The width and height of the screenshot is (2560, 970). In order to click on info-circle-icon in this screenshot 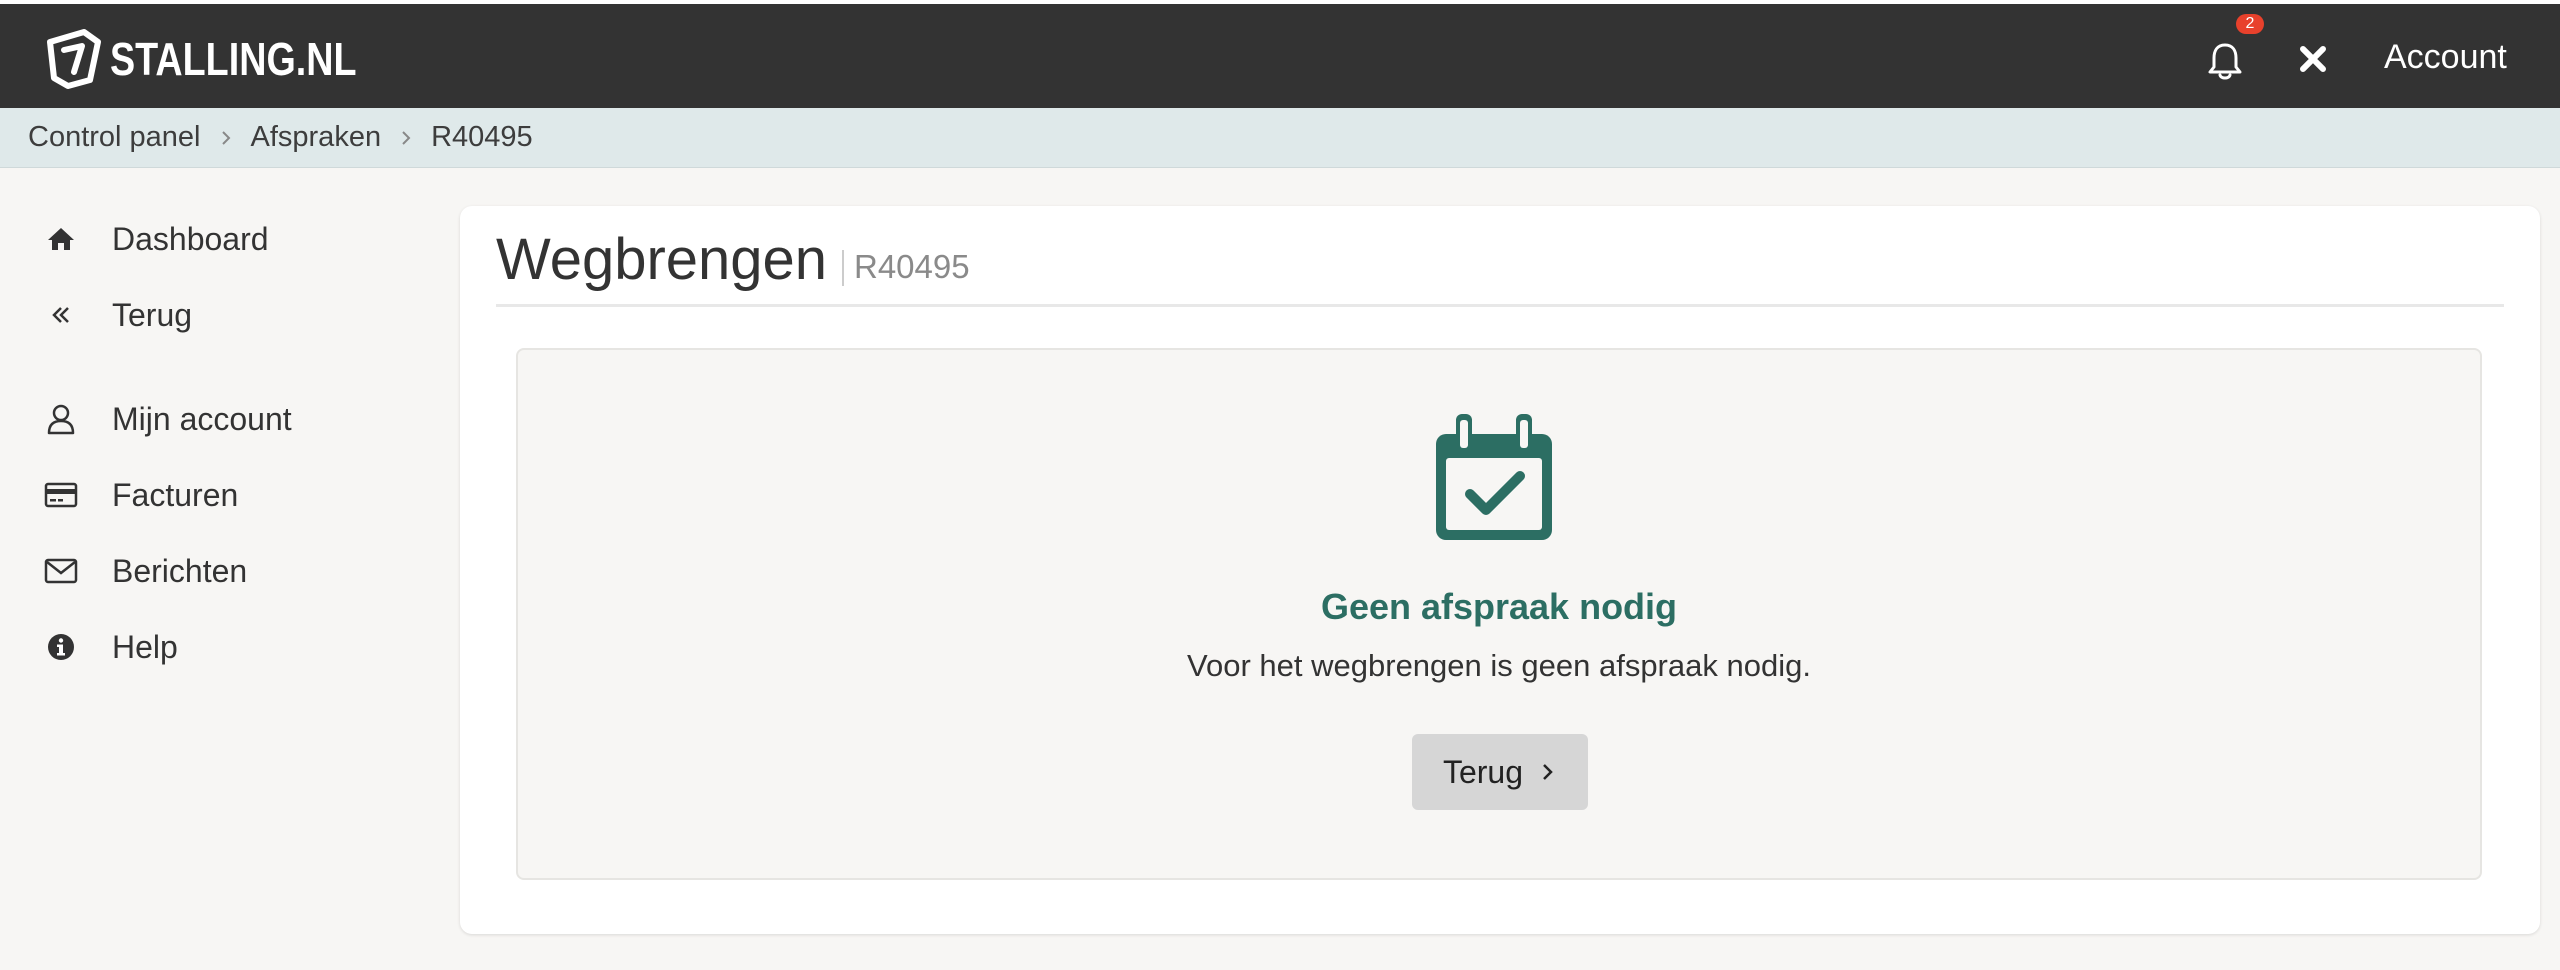, I will do `click(61, 647)`.